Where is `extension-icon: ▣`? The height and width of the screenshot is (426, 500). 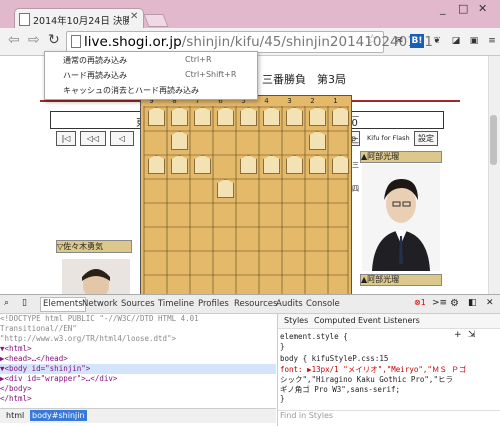 extension-icon: ▣ is located at coordinates (474, 41).